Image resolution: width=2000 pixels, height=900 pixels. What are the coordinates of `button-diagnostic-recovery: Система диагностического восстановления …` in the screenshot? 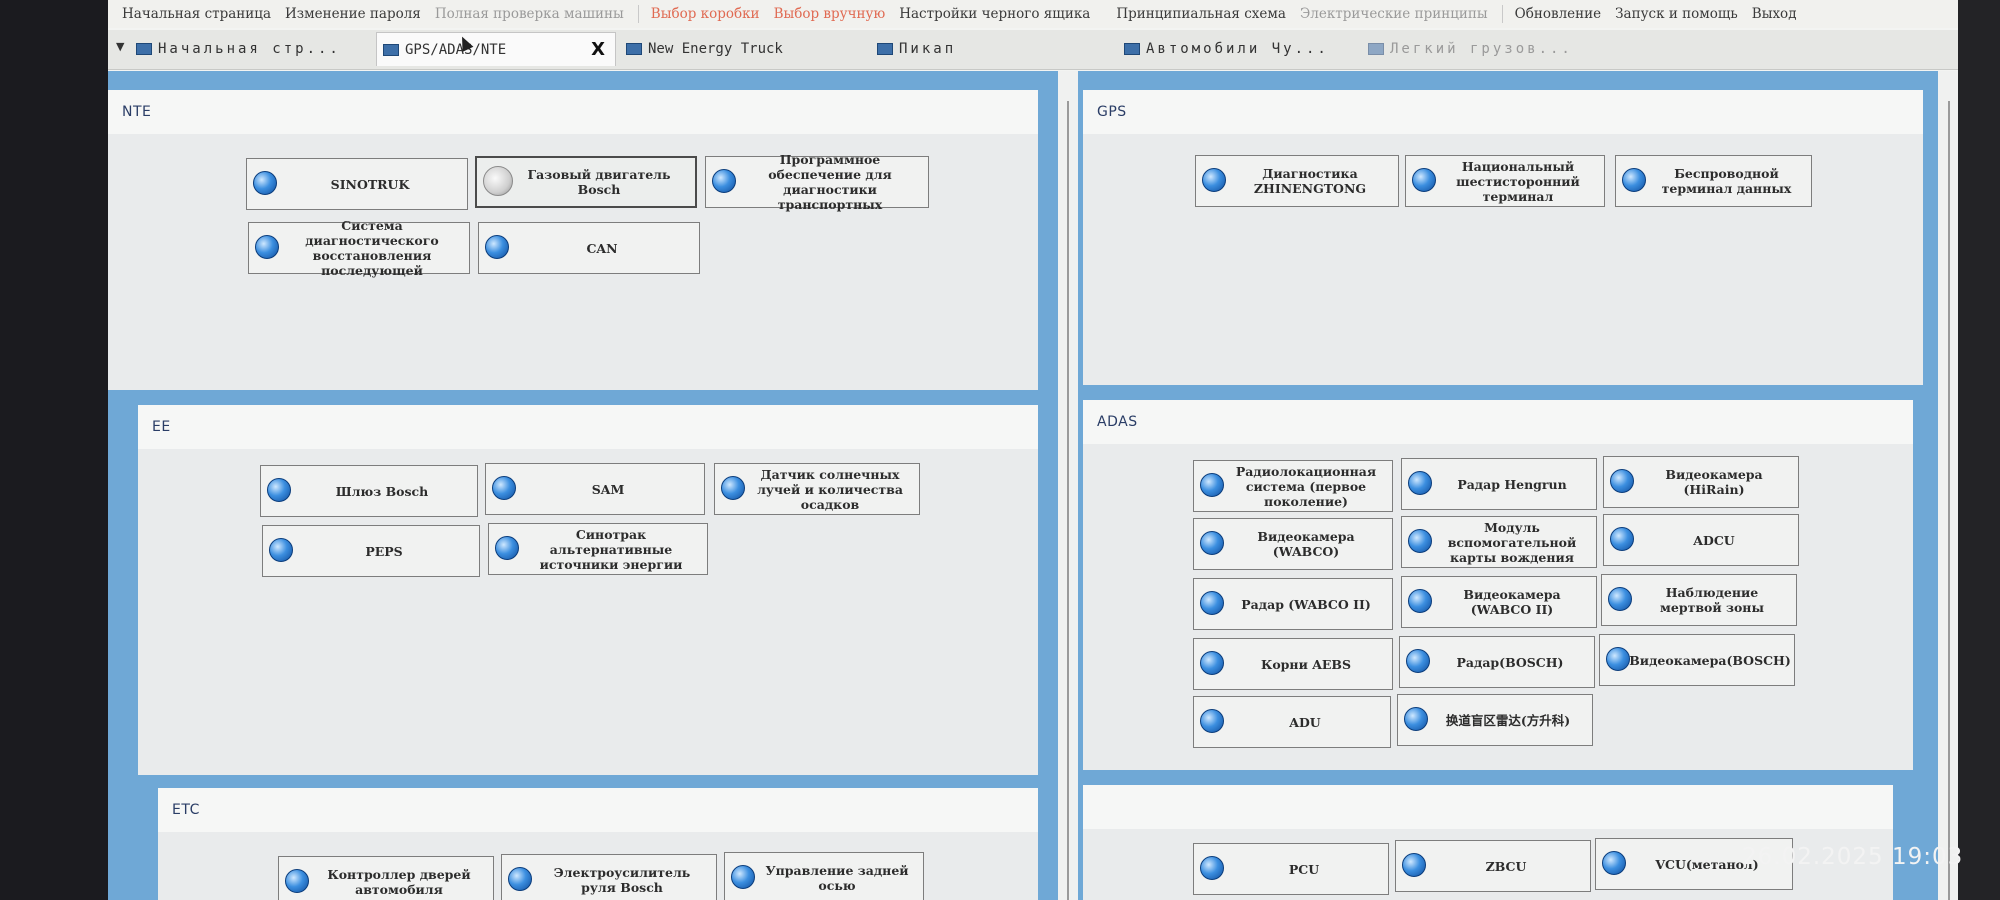 It's located at (359, 248).